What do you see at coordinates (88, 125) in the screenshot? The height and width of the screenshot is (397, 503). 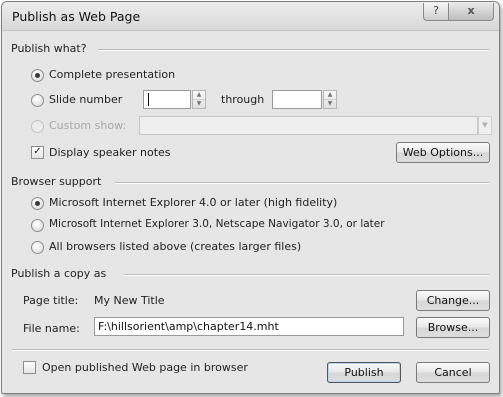 I see `custom-show-label: Custom show:` at bounding box center [88, 125].